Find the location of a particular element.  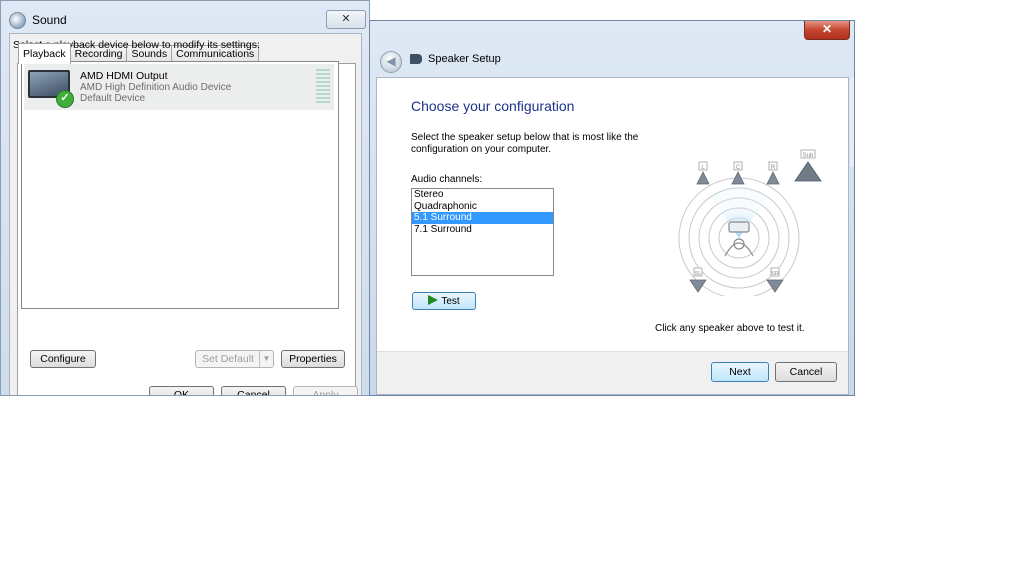

speaker-cancel-button: Cancel is located at coordinates (806, 372).